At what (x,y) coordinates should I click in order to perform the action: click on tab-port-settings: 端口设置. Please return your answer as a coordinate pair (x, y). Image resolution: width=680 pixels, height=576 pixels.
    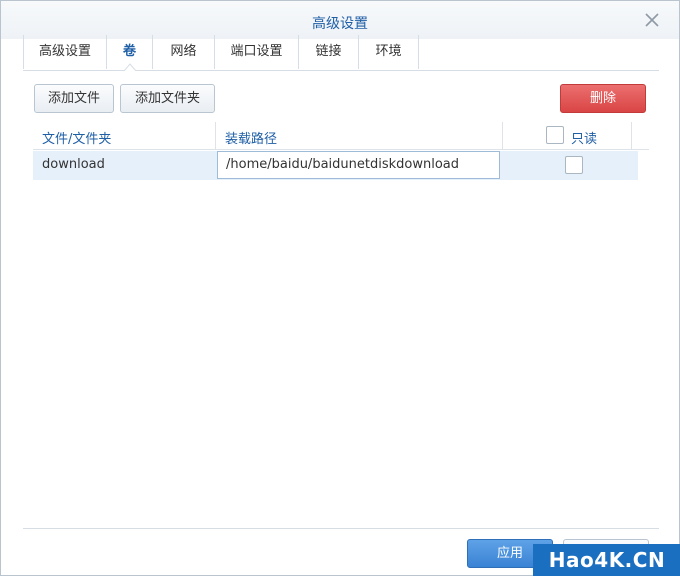
    Looking at the image, I should click on (257, 52).